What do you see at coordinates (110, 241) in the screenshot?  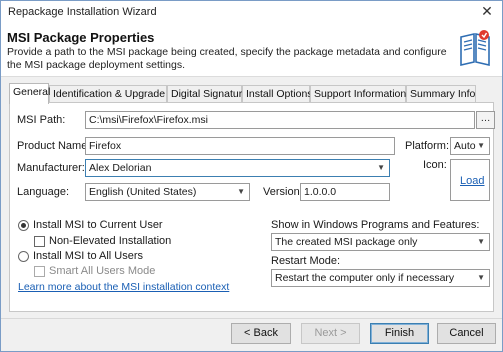 I see `non-elevated-label: Non-Elevated Installation` at bounding box center [110, 241].